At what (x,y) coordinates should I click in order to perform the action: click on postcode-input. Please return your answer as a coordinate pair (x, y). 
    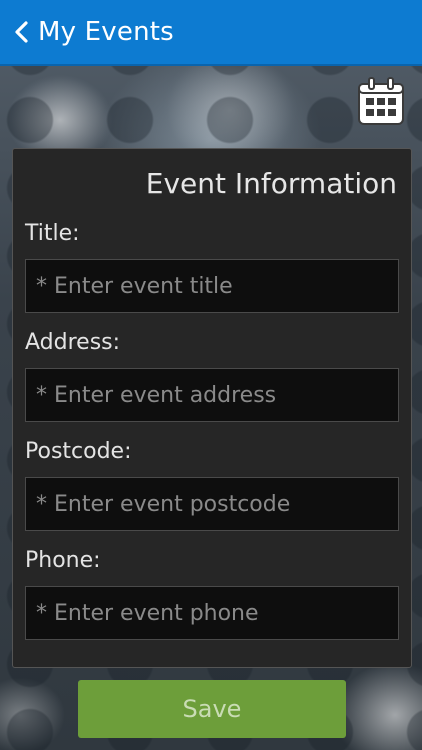
    Looking at the image, I should click on (212, 504).